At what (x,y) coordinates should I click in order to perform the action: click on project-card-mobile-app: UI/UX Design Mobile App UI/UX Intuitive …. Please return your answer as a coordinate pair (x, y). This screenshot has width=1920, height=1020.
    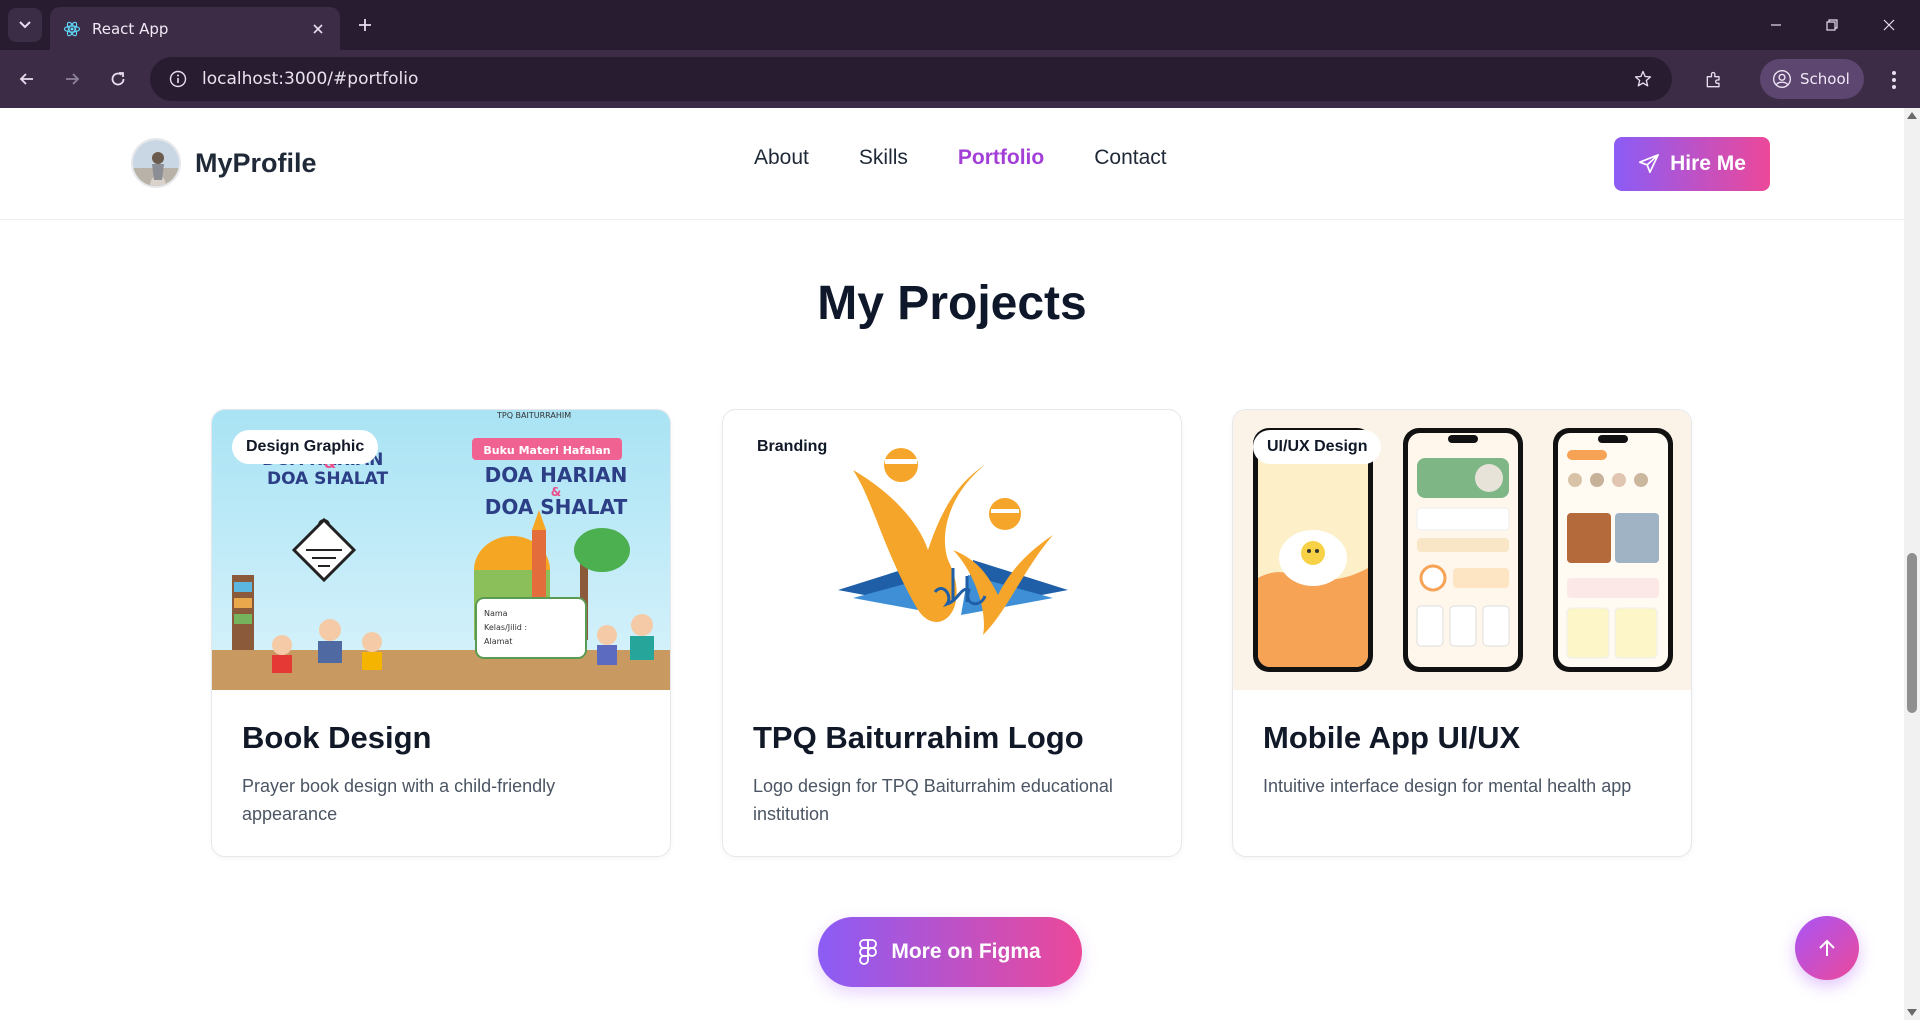
    Looking at the image, I should click on (1462, 633).